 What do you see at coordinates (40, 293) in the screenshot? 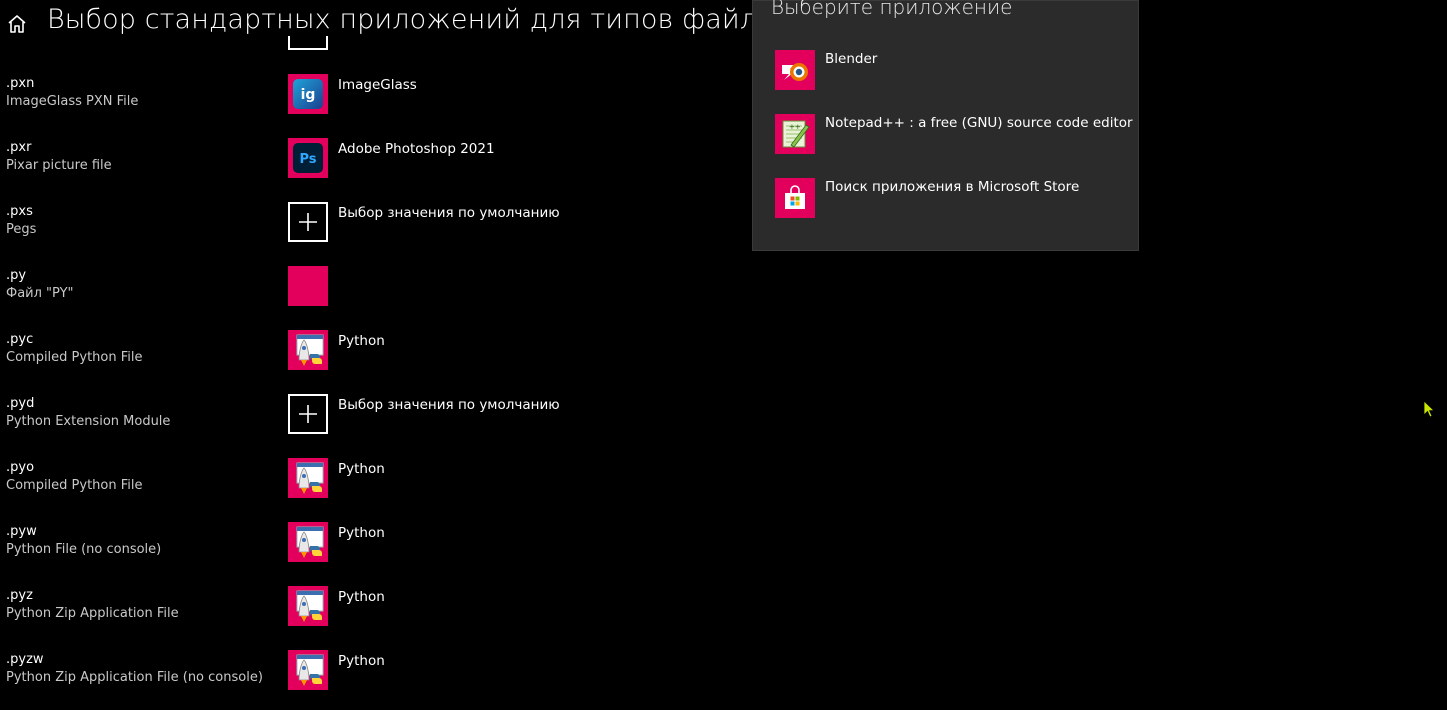
I see `file-type-description: Файл "PY"` at bounding box center [40, 293].